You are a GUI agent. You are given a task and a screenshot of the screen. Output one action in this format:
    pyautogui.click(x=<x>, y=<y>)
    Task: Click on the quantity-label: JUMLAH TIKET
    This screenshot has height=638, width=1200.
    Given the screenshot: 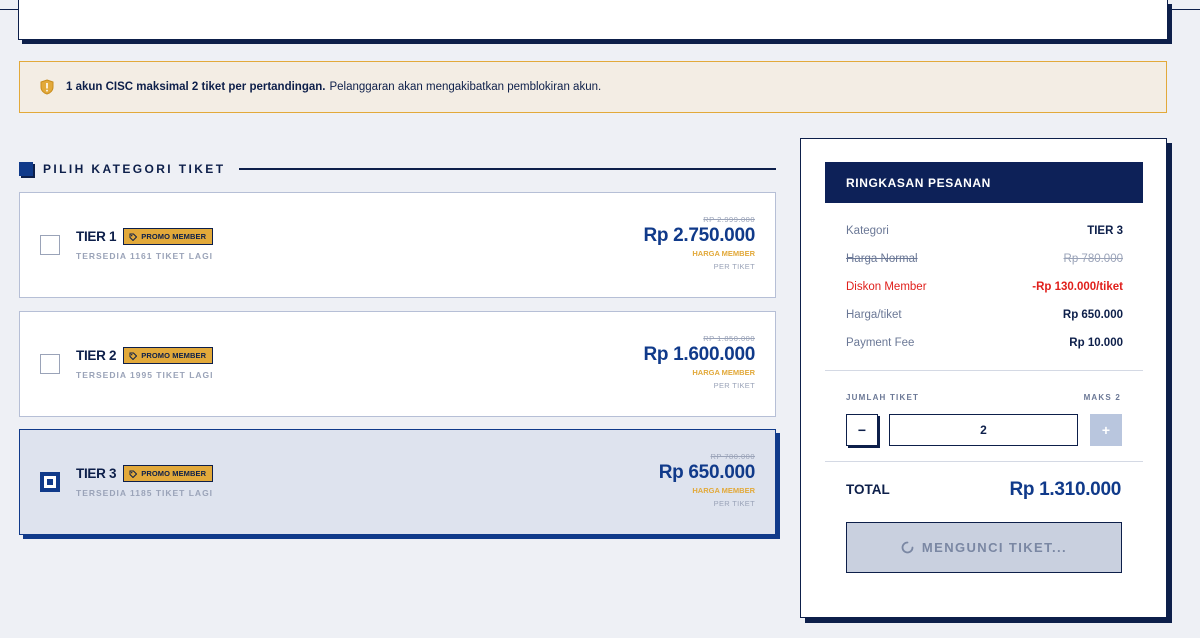 What is the action you would take?
    pyautogui.click(x=883, y=397)
    